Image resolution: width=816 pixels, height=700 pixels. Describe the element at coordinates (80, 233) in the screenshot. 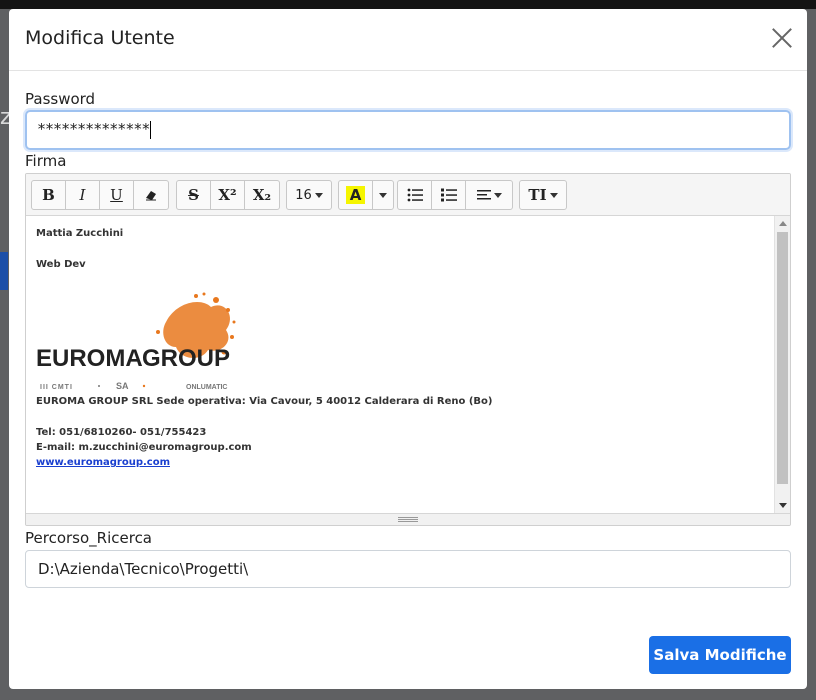

I see `signature-name: Mattia Zucchini` at that location.